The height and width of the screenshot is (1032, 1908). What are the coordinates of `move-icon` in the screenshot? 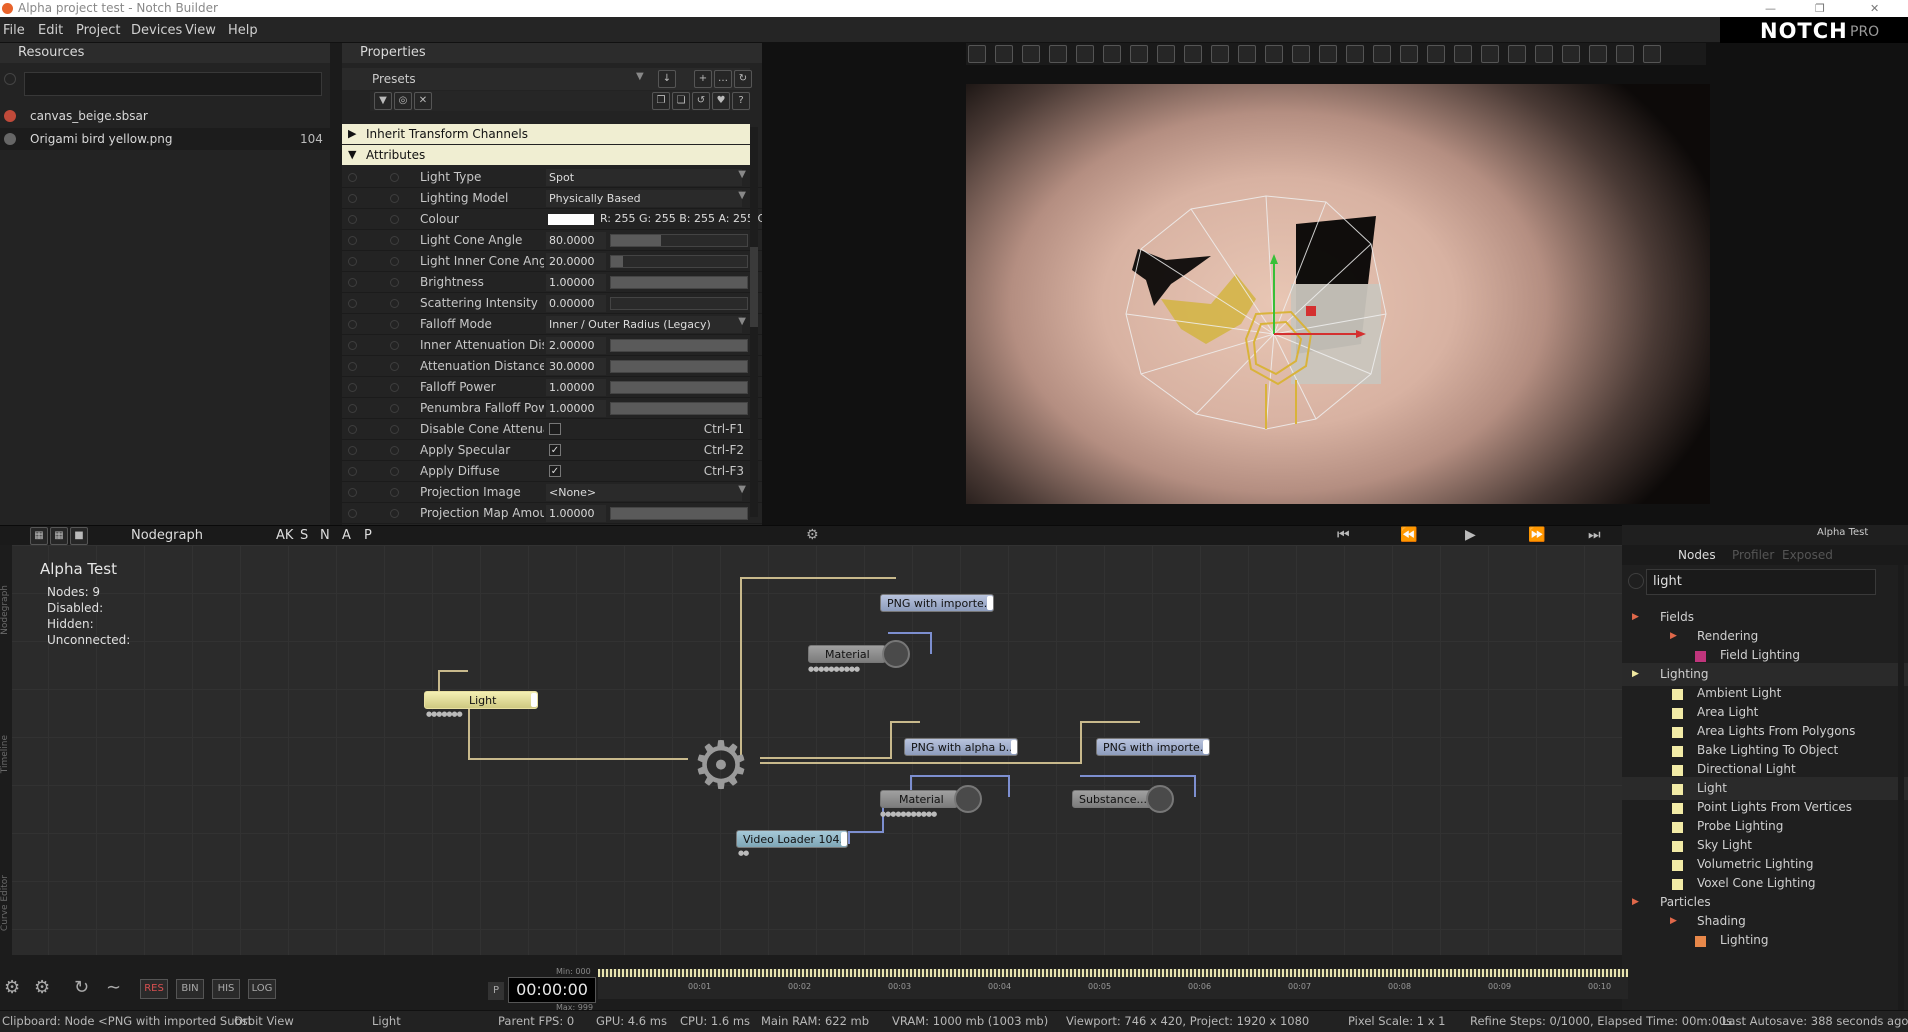 It's located at (1436, 54).